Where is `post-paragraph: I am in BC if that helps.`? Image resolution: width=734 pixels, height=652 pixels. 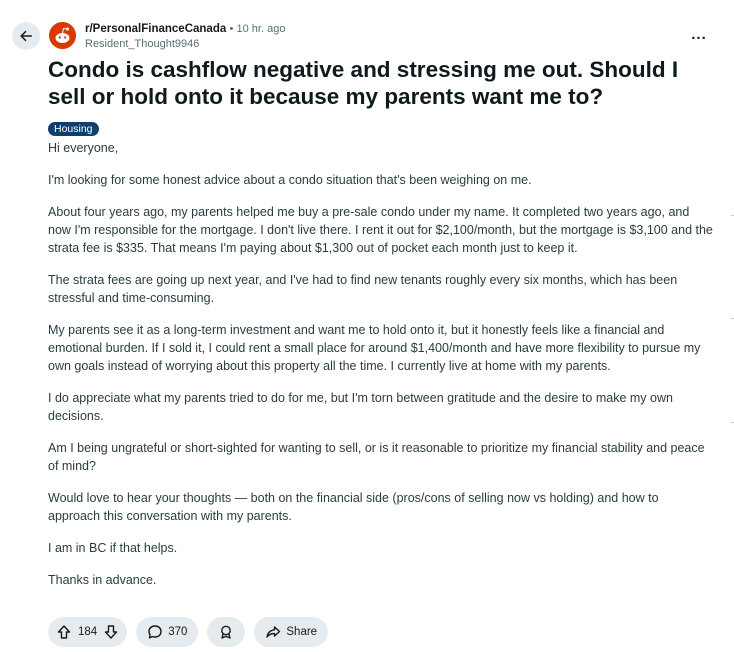 post-paragraph: I am in BC if that helps. is located at coordinates (113, 548).